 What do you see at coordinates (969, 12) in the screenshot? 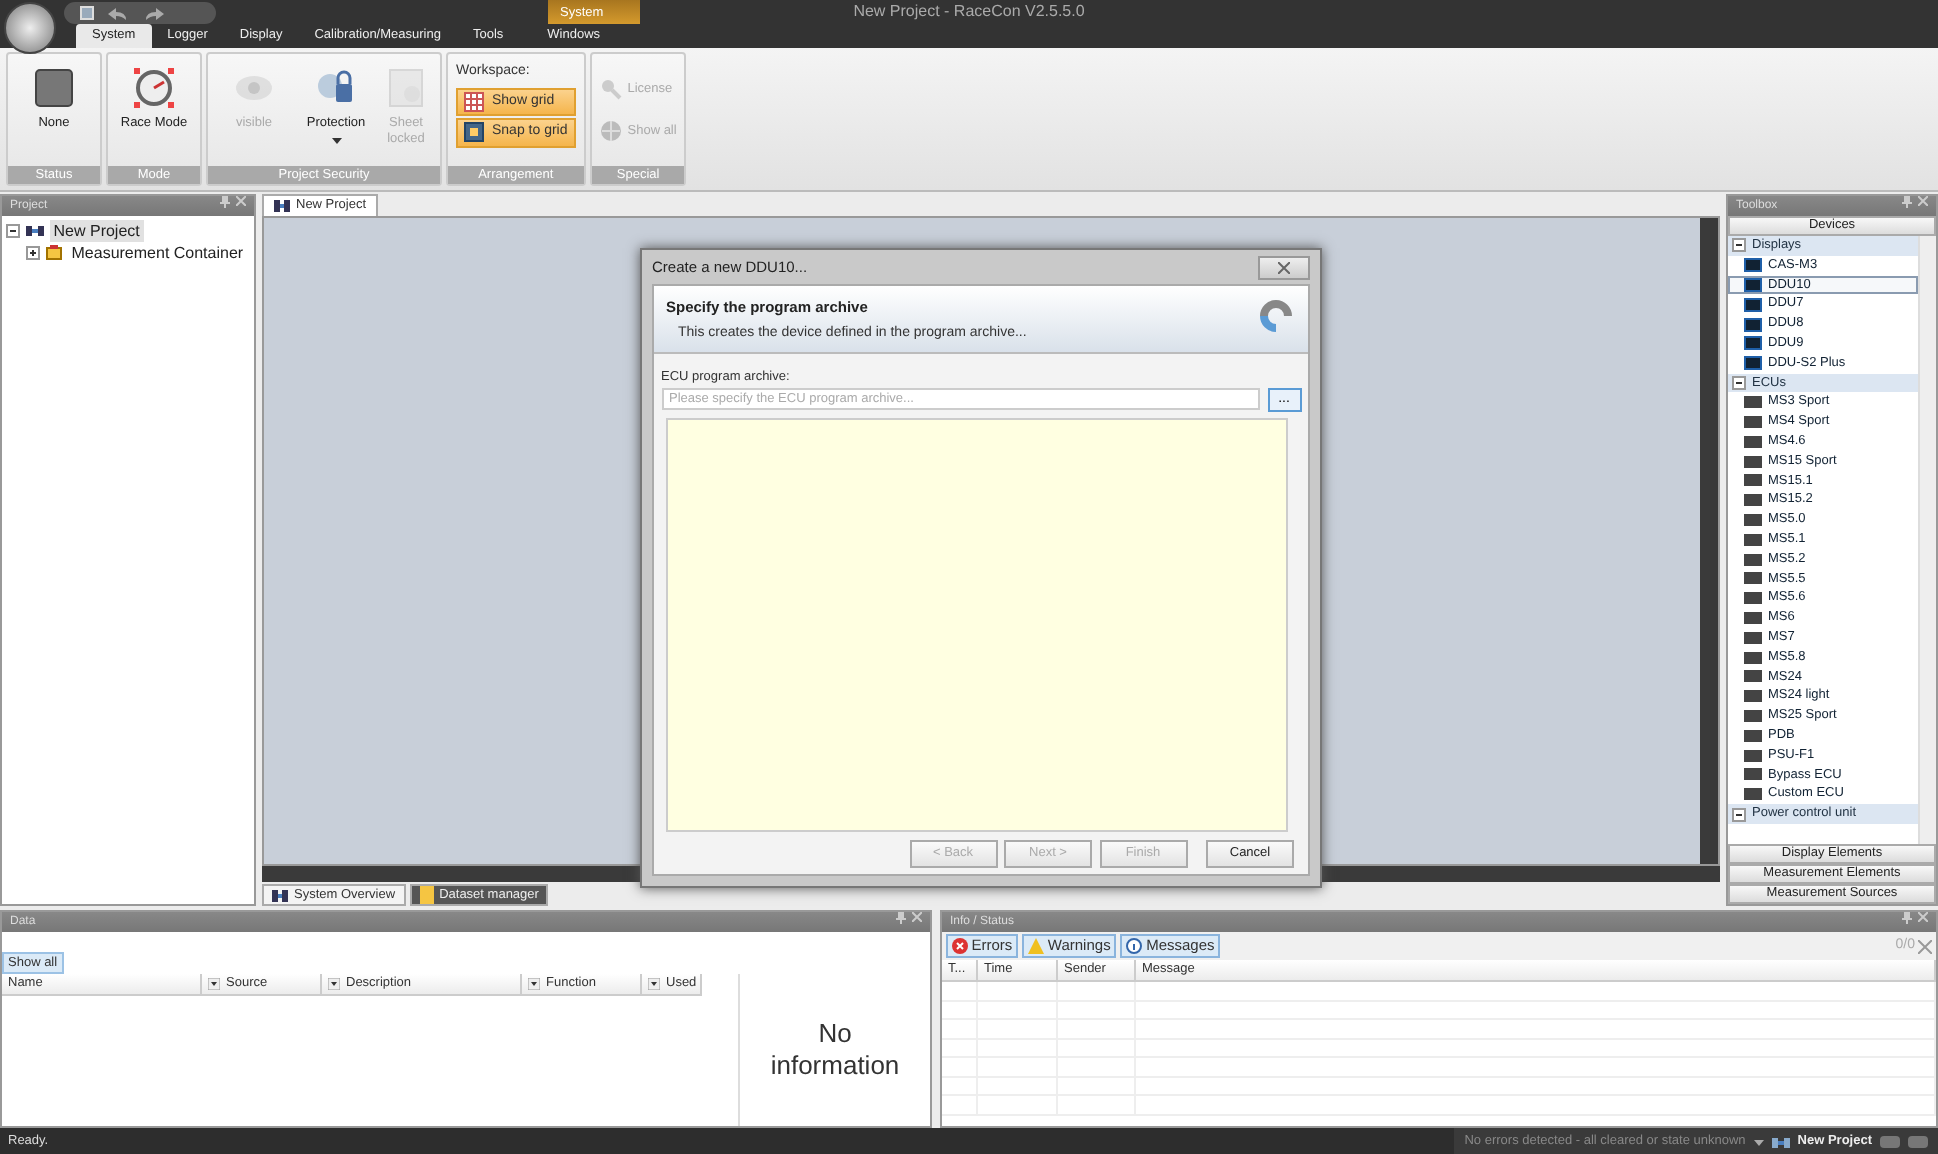
I see `window-title: New Project - RaceCon V2.5.5.0` at bounding box center [969, 12].